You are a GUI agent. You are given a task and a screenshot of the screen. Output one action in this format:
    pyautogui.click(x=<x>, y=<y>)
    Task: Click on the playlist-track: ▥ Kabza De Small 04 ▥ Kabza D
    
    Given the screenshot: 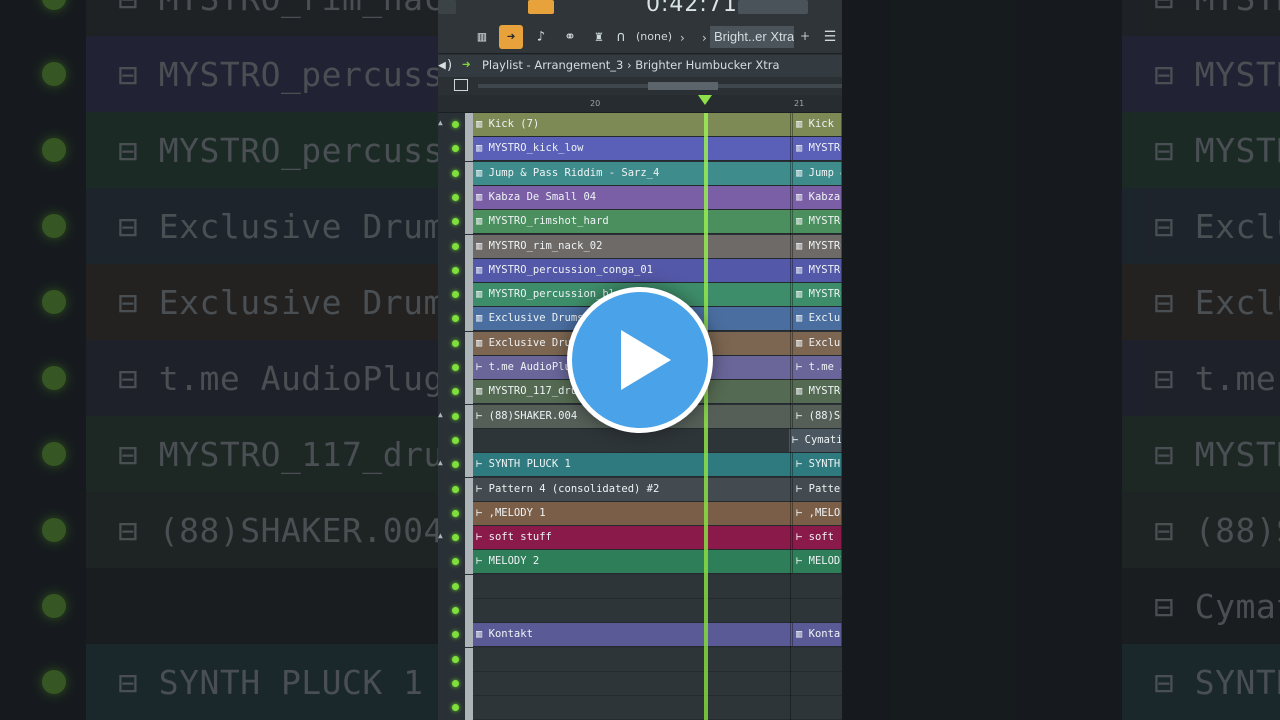 What is the action you would take?
    pyautogui.click(x=640, y=197)
    